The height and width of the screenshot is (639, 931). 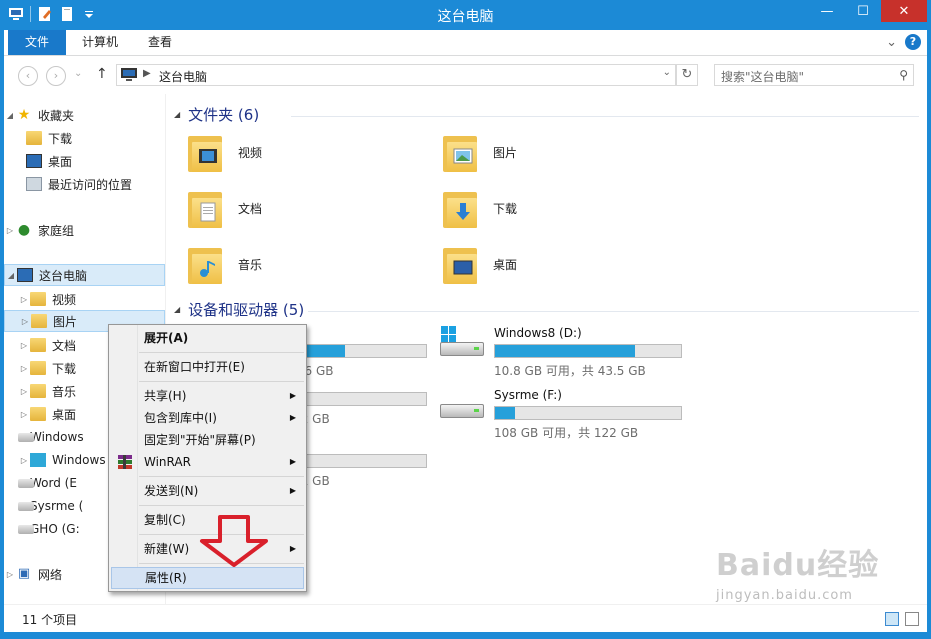 What do you see at coordinates (26, 483) in the screenshot?
I see `drive-icon` at bounding box center [26, 483].